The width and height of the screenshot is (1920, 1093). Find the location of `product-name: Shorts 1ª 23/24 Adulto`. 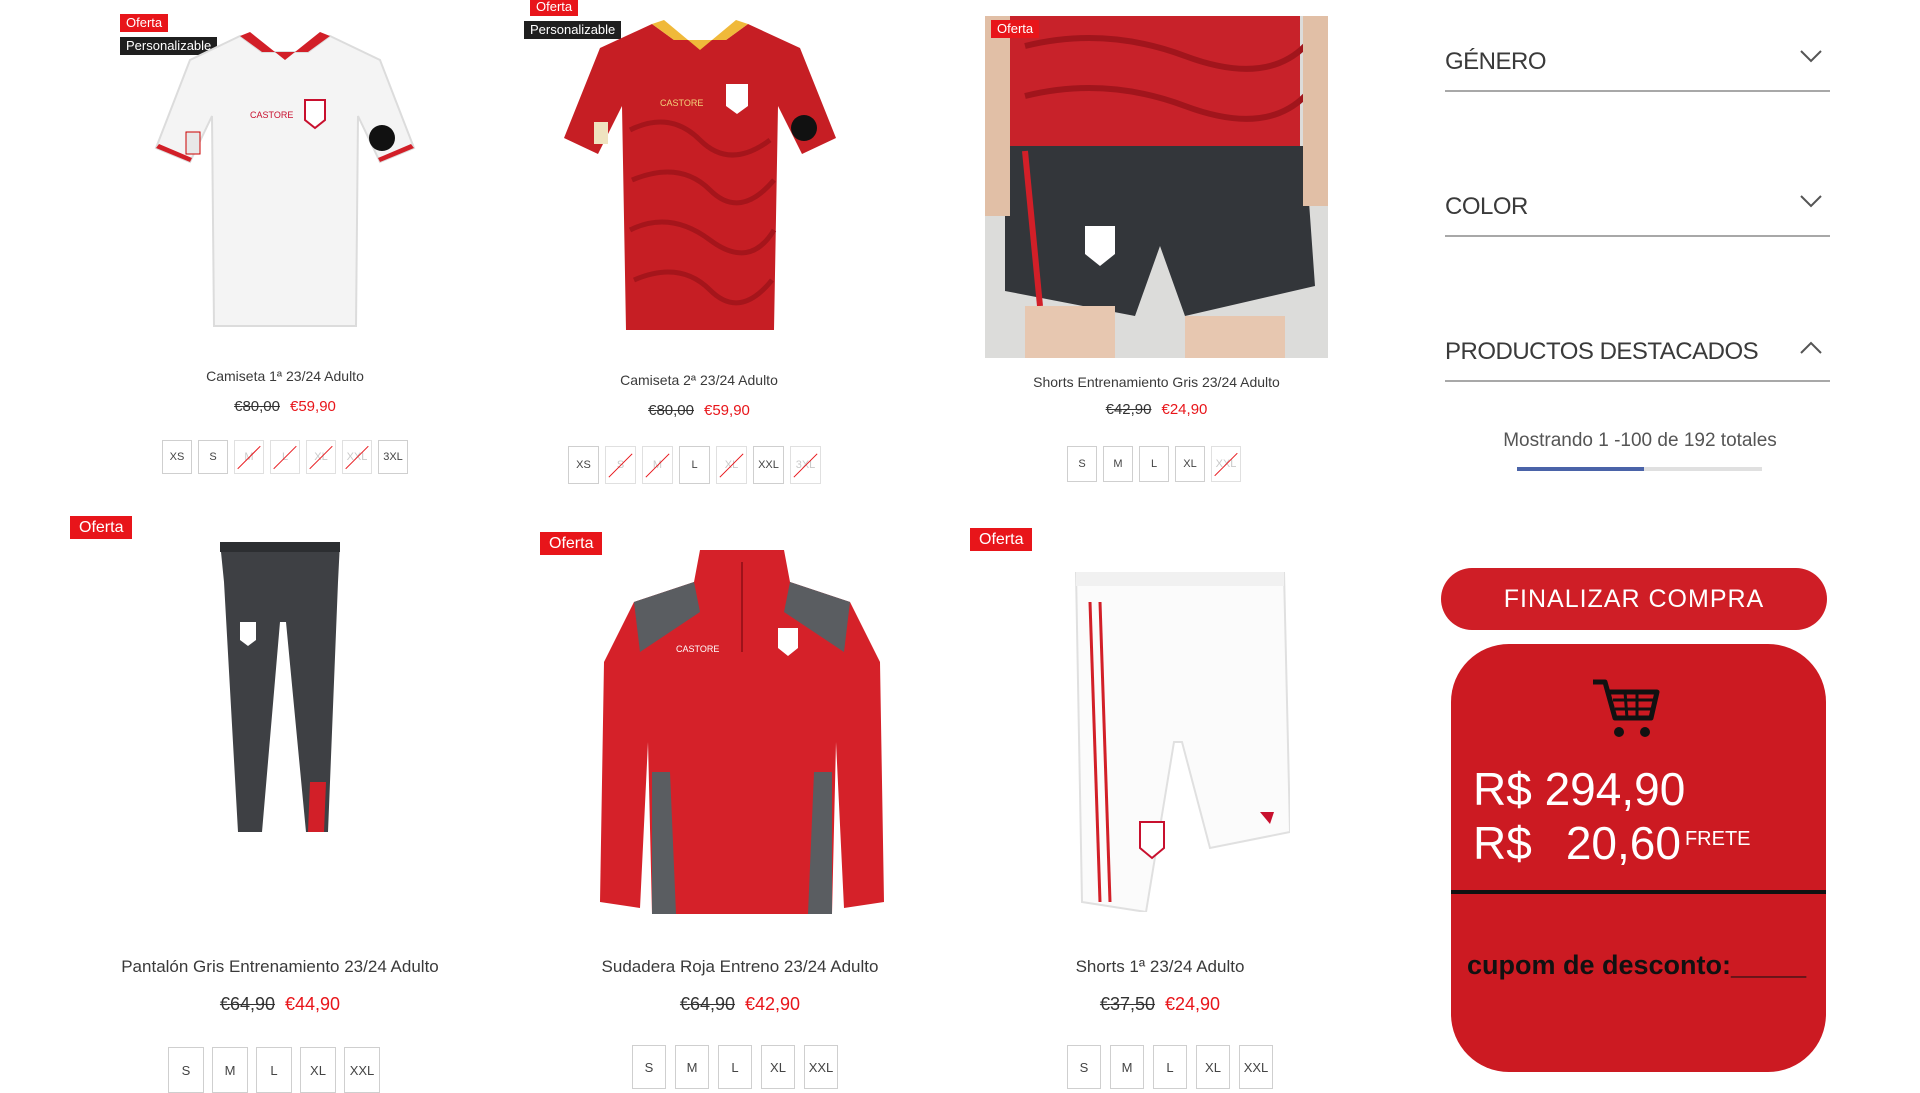

product-name: Shorts 1ª 23/24 Adulto is located at coordinates (1160, 967).